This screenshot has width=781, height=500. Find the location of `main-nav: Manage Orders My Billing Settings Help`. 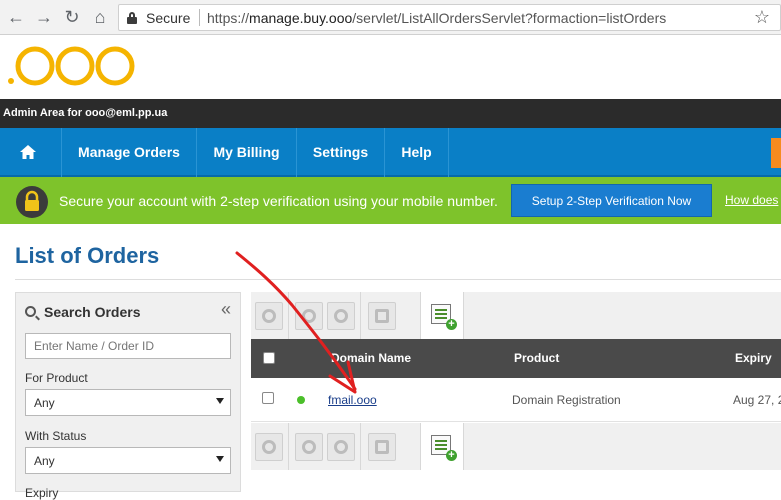

main-nav: Manage Orders My Billing Settings Help is located at coordinates (390, 152).